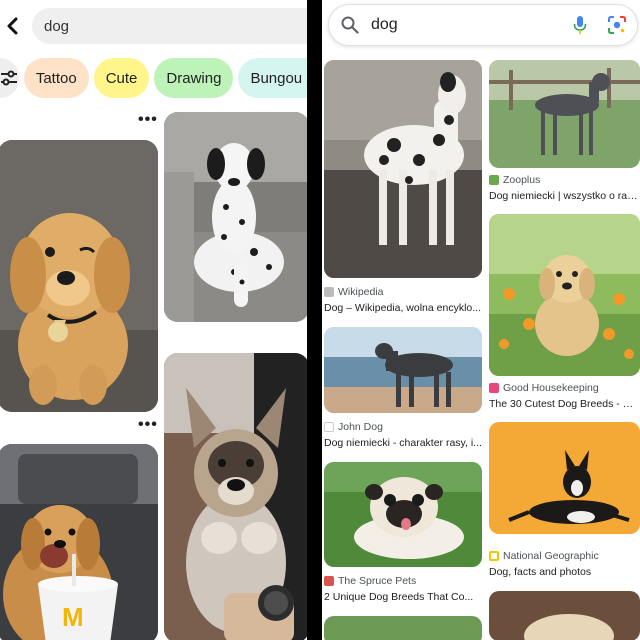 This screenshot has height=640, width=640. Describe the element at coordinates (580, 25) in the screenshot. I see `microphone-icon` at that location.